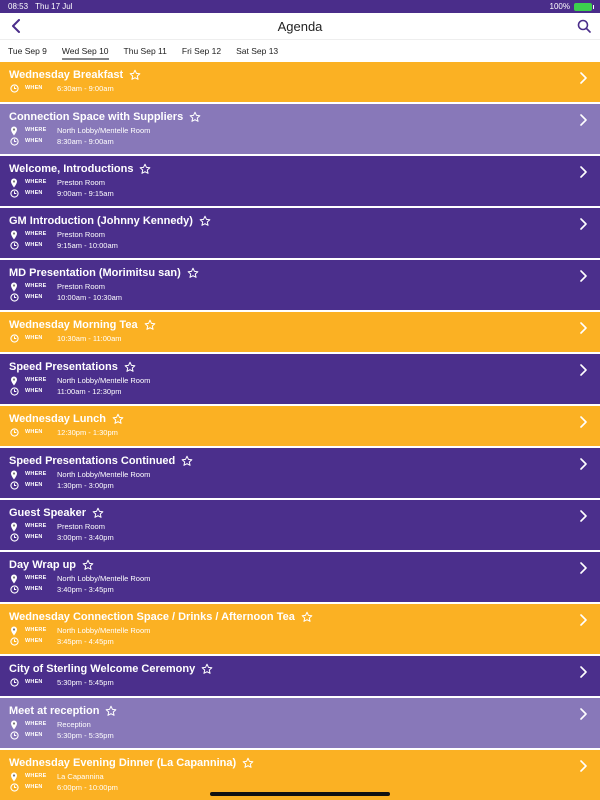 Image resolution: width=600 pixels, height=800 pixels. What do you see at coordinates (123, 763) in the screenshot?
I see `agenda-item-title: Wednesday Evening Dinner (La Capannina)` at bounding box center [123, 763].